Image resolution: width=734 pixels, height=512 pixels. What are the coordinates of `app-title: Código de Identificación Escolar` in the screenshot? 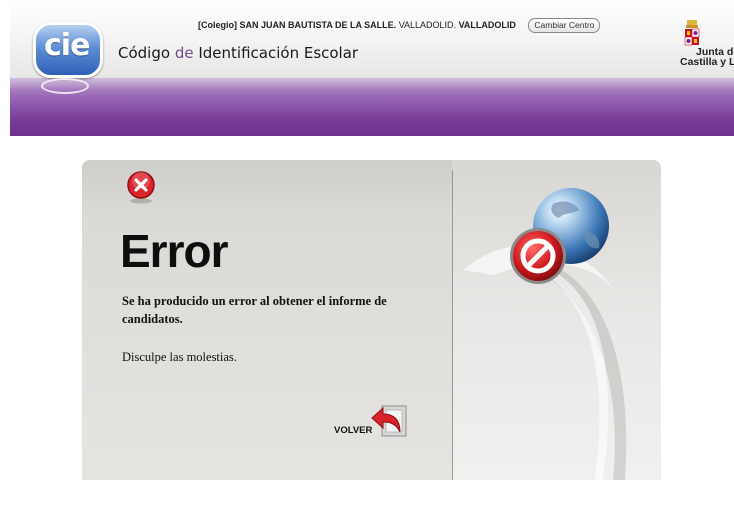 It's located at (238, 53).